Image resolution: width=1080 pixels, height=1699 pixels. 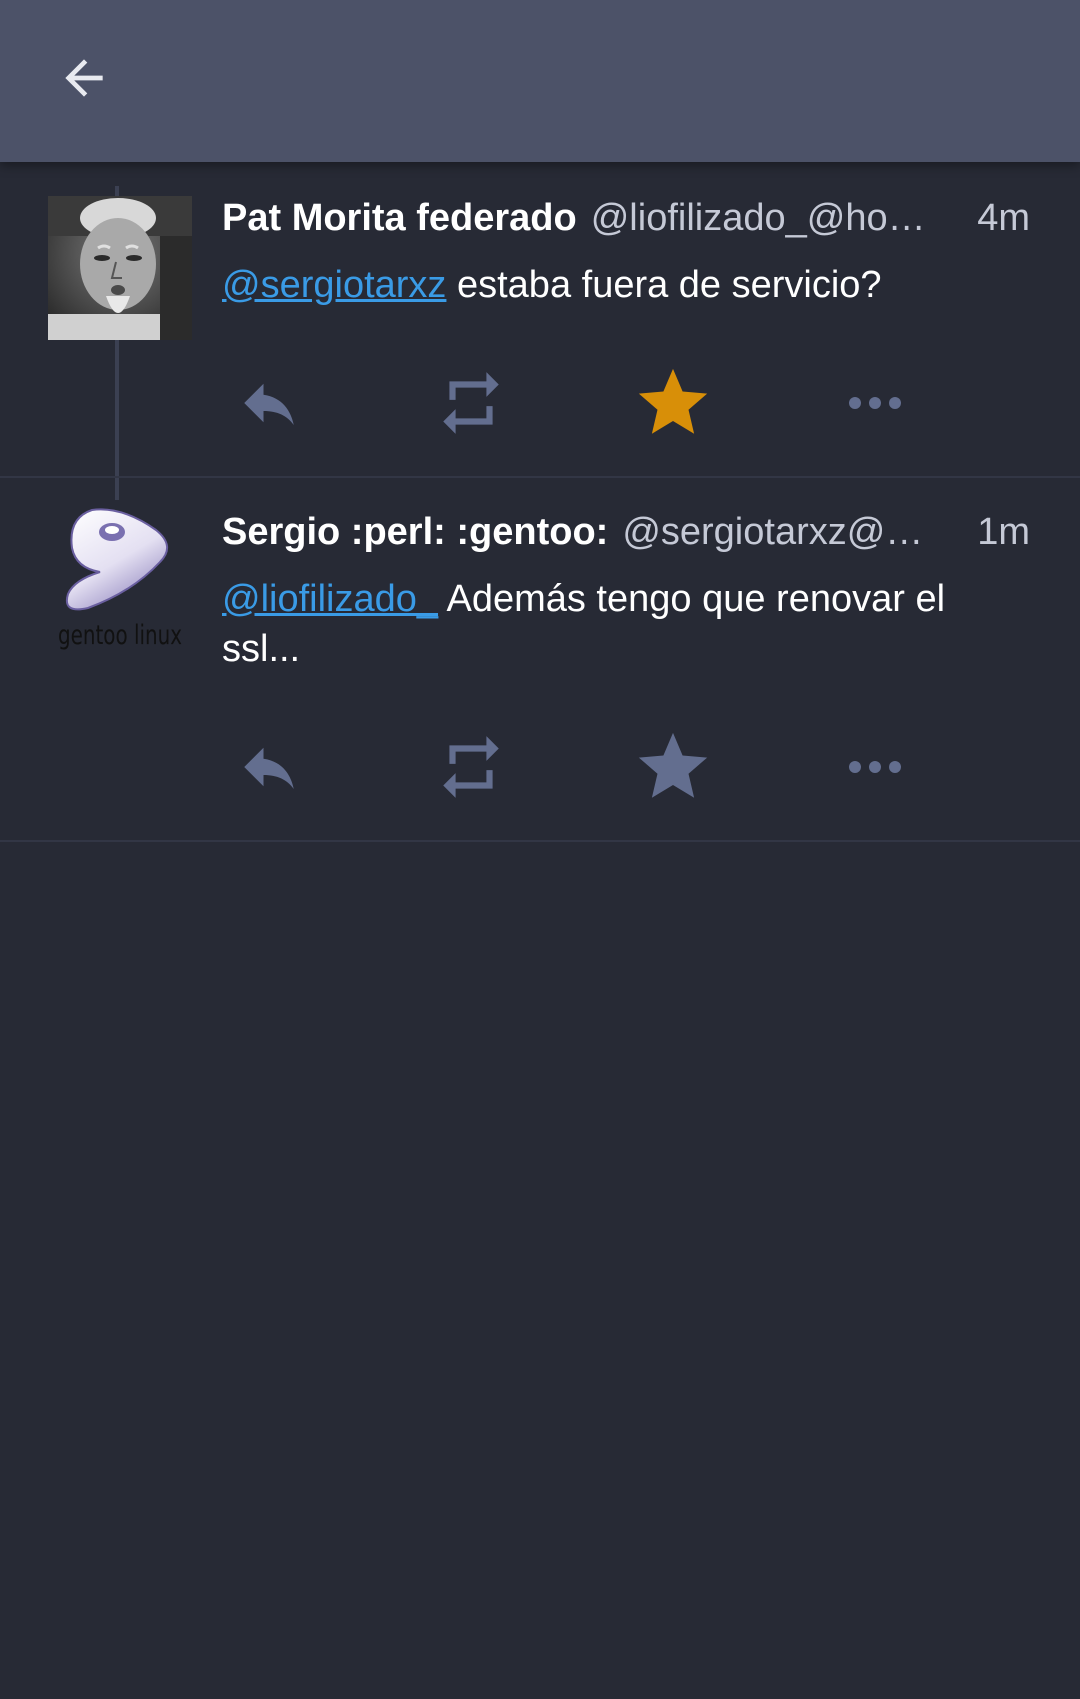 I want to click on avatar-photo, so click(x=120, y=268).